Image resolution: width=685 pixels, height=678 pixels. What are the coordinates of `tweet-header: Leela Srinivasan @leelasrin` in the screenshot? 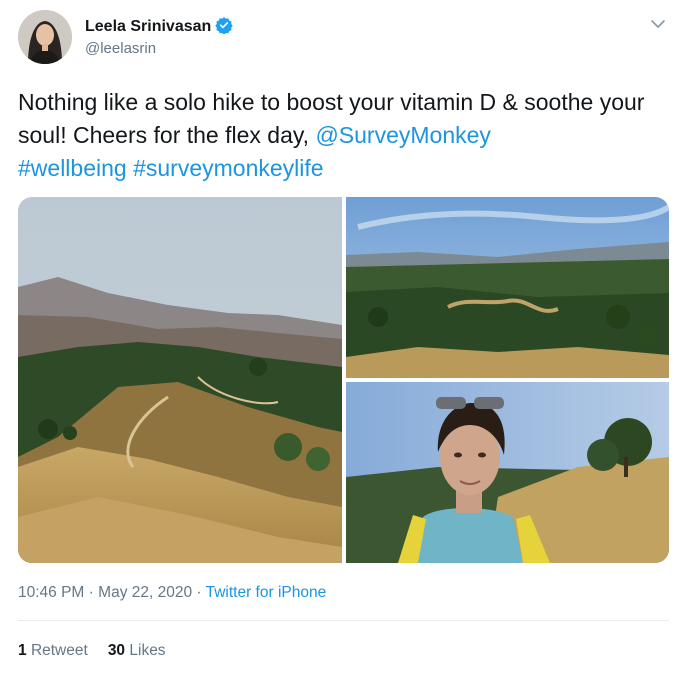 It's located at (343, 38).